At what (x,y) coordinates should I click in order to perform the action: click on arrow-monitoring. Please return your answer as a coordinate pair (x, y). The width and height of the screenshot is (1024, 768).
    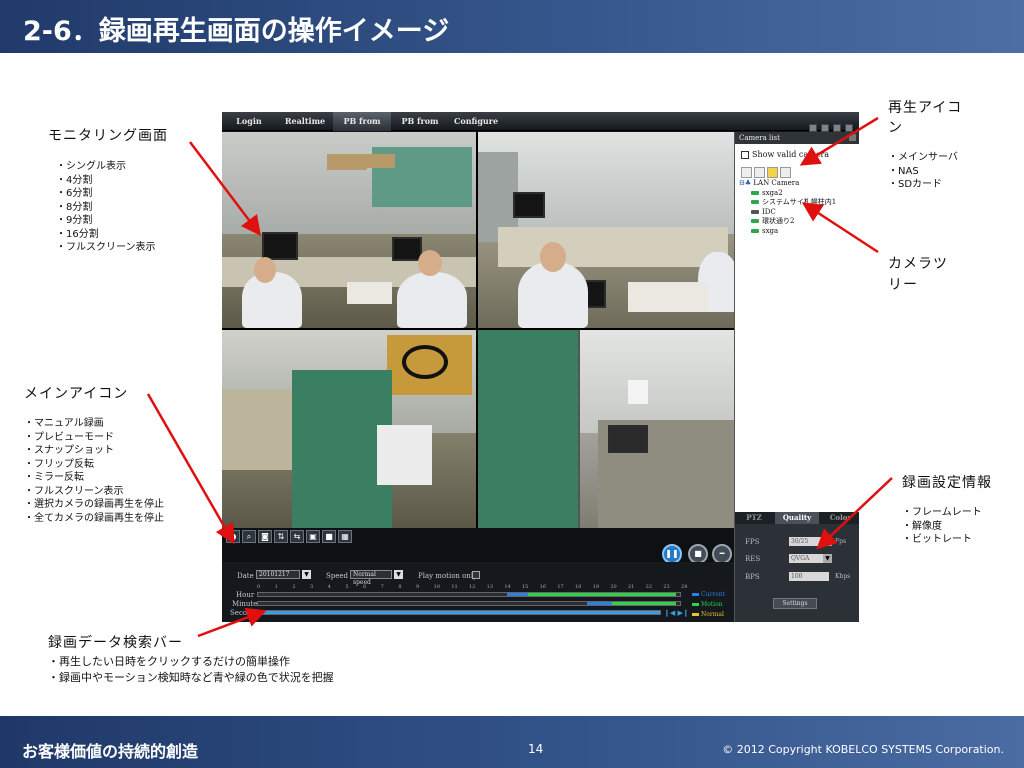
    Looking at the image, I should click on (225, 188).